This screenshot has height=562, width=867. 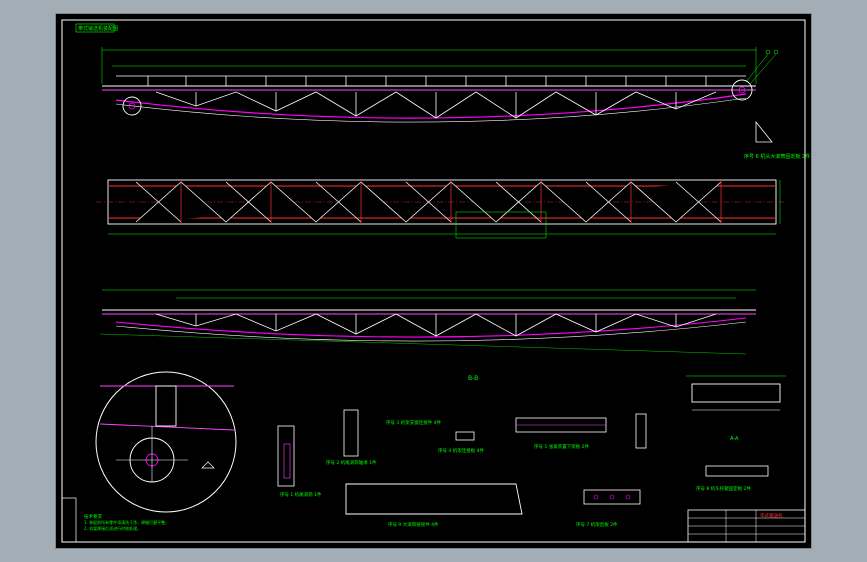 What do you see at coordinates (93, 516) in the screenshot?
I see `note-title: 技术要求` at bounding box center [93, 516].